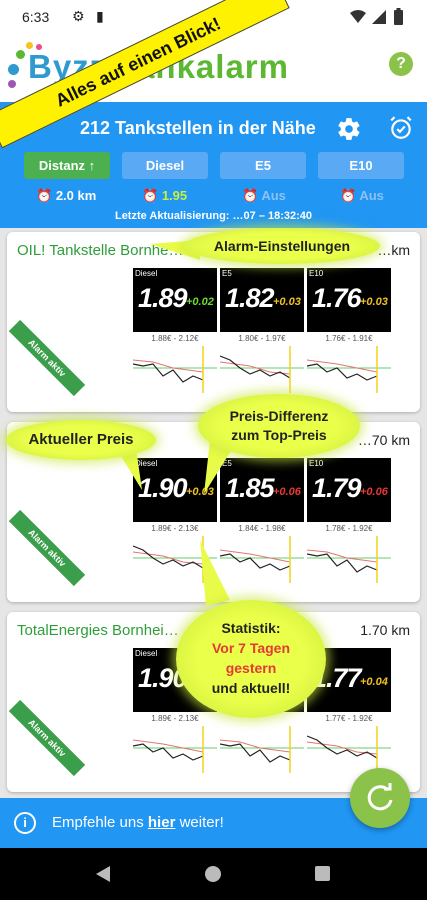 Image resolution: width=427 pixels, height=900 pixels. I want to click on station-distance: …km, so click(393, 250).